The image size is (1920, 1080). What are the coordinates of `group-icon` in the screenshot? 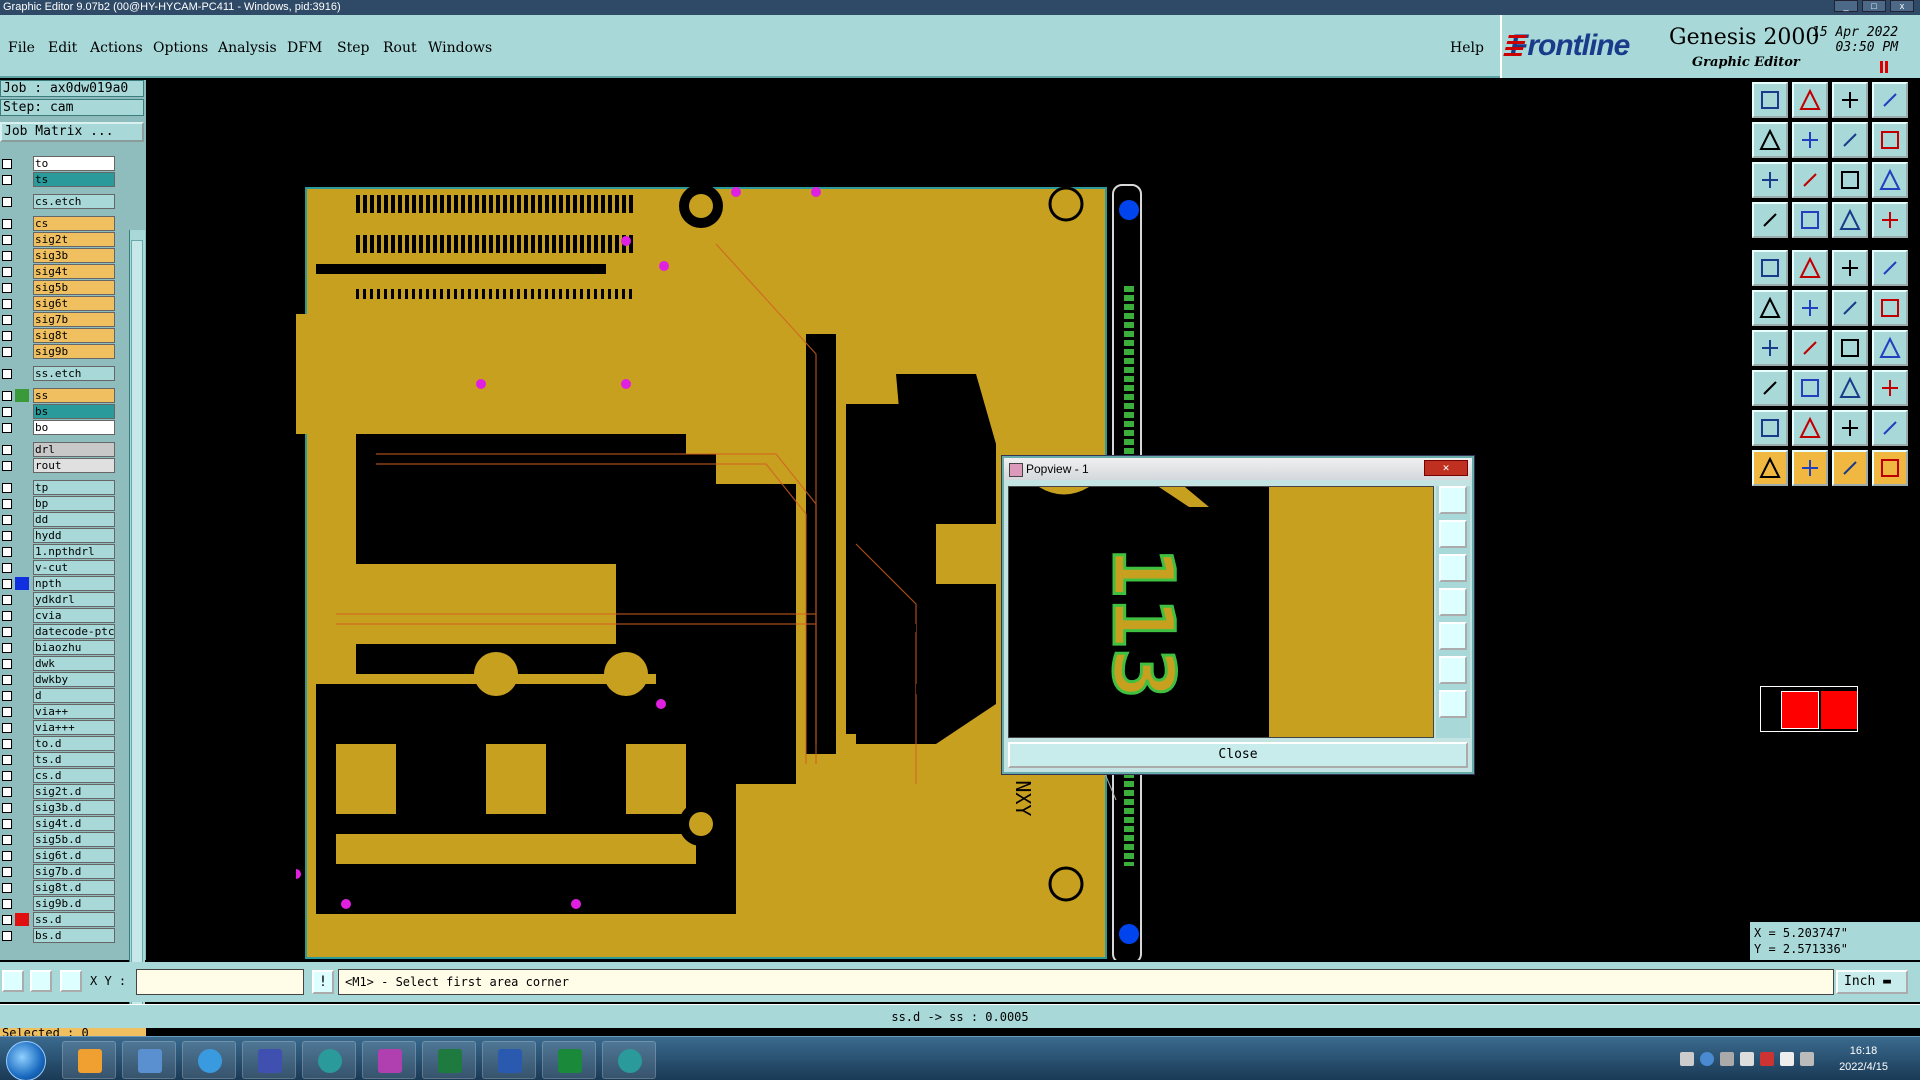 It's located at (1890, 388).